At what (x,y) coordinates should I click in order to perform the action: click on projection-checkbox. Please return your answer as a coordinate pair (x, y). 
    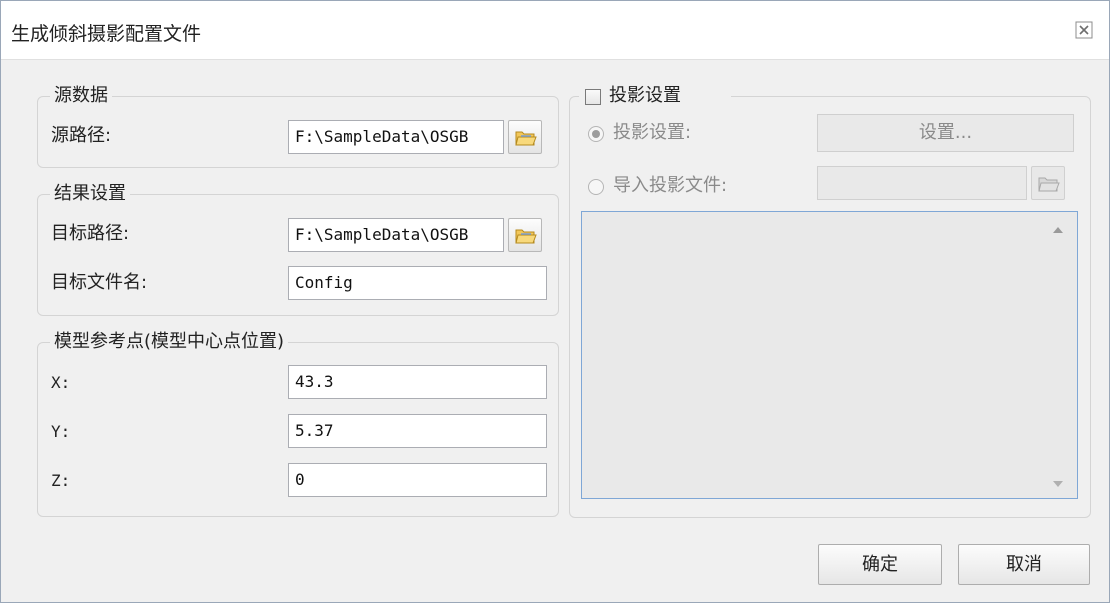
    Looking at the image, I should click on (593, 97).